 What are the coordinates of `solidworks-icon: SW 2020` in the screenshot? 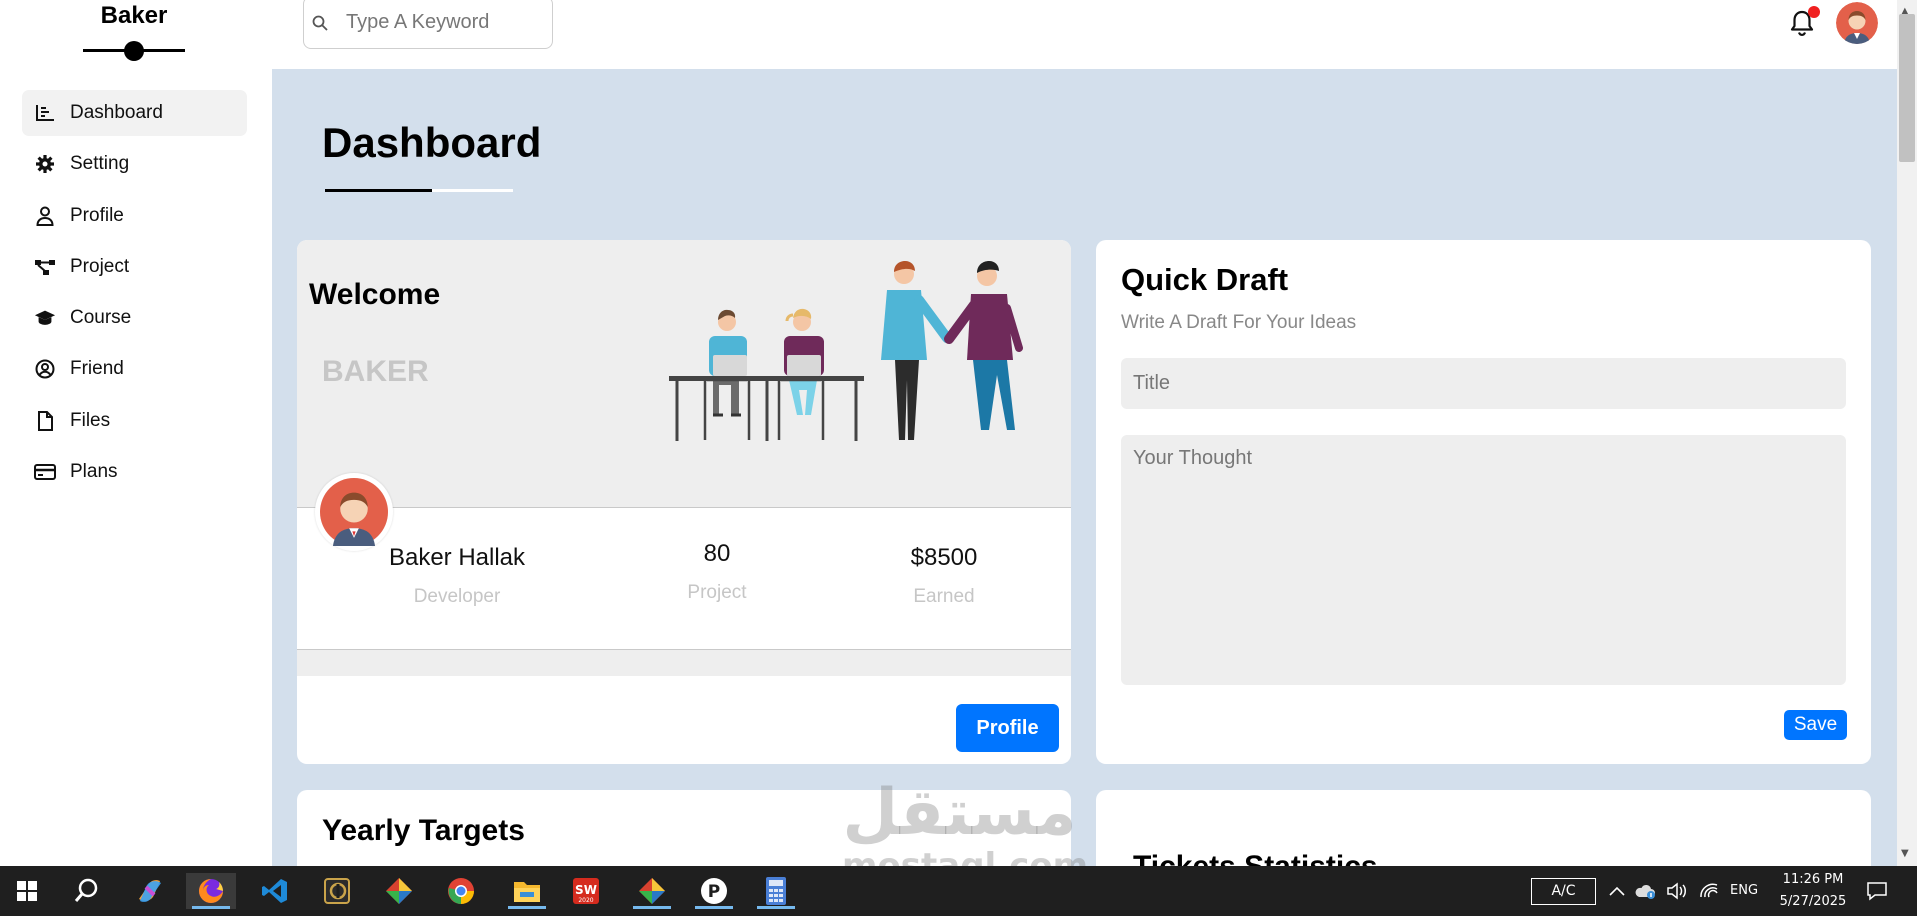 It's located at (586, 891).